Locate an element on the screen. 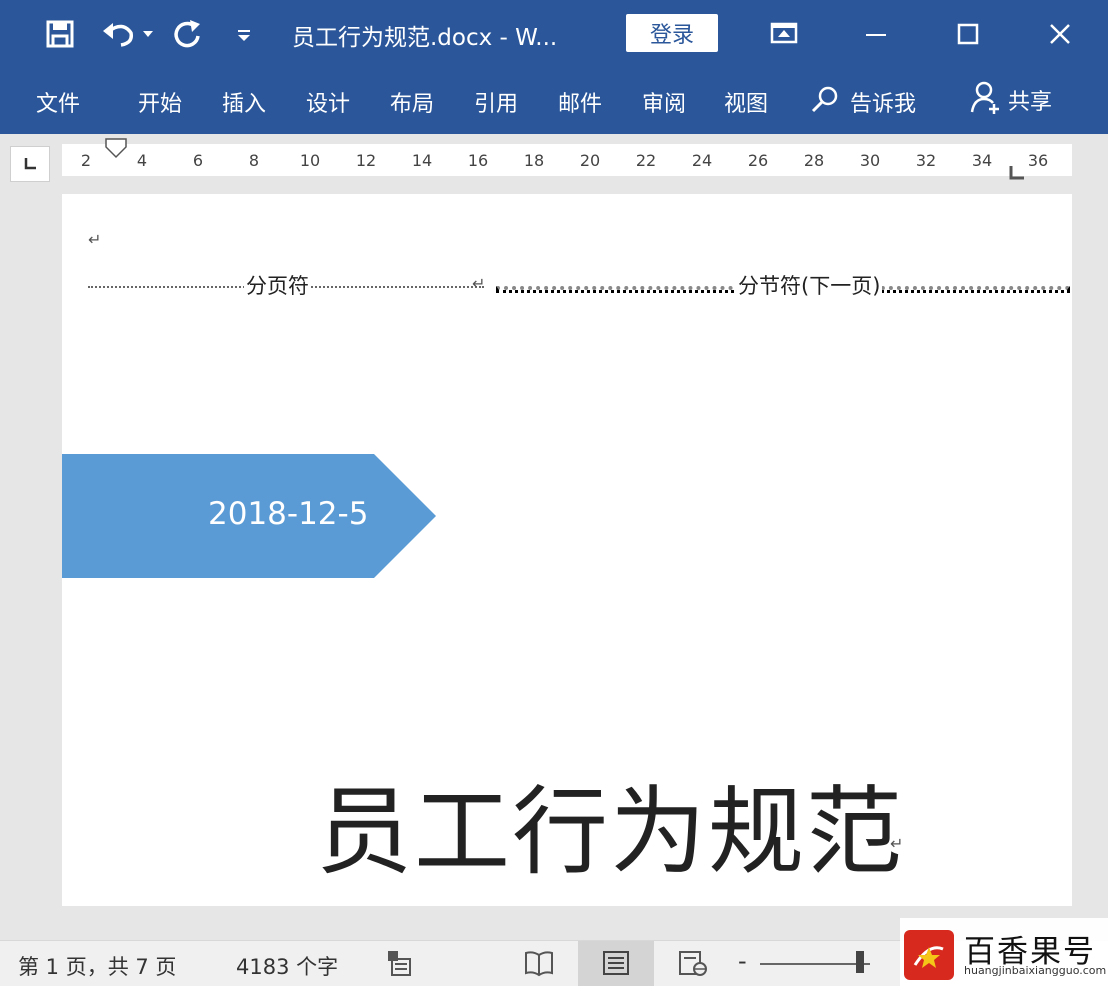 The width and height of the screenshot is (1108, 986). section-break-label: 分节符(下一页) is located at coordinates (809, 285).